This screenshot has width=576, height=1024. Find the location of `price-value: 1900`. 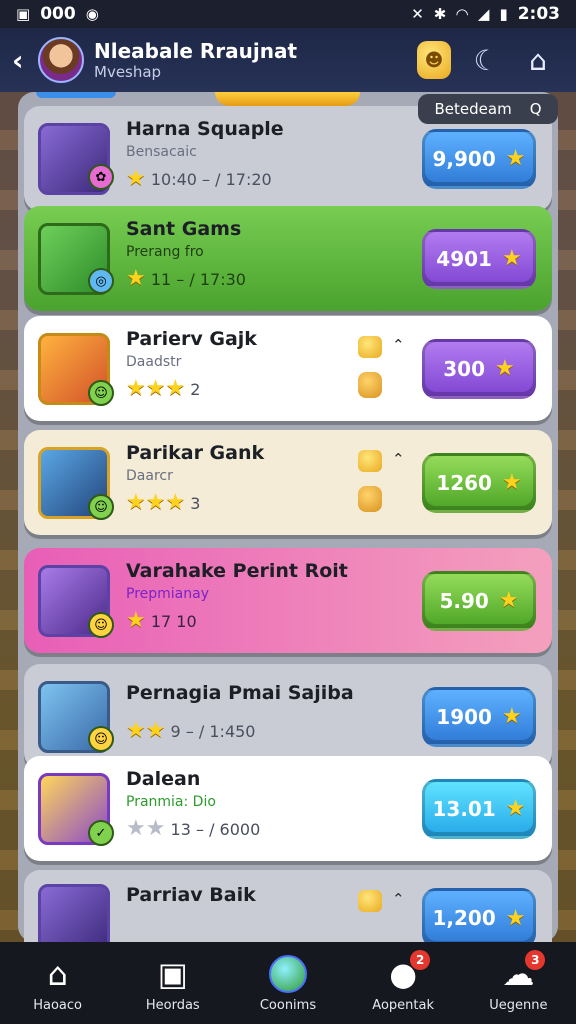

price-value: 1900 is located at coordinates (464, 716).